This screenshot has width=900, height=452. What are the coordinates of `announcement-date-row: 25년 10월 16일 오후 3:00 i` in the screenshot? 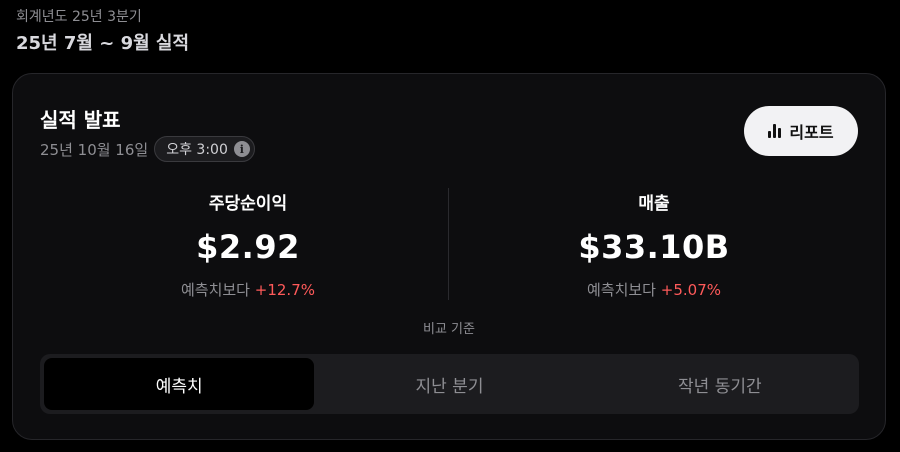 It's located at (147, 149).